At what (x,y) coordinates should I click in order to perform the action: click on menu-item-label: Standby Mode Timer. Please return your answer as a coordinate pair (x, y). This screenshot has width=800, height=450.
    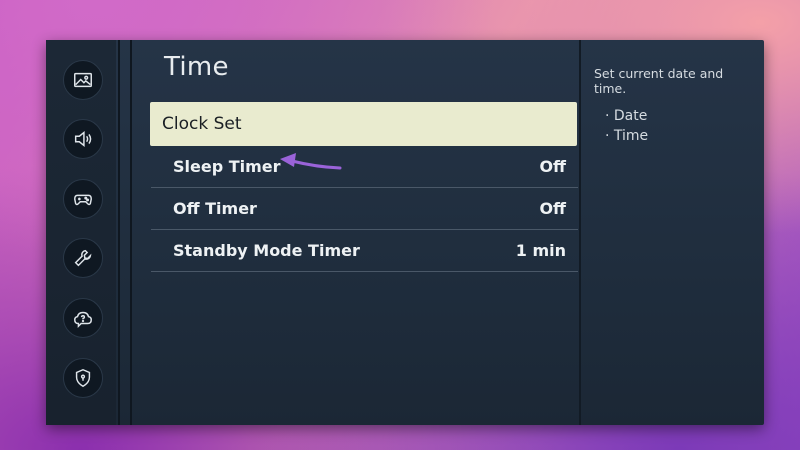
    Looking at the image, I should click on (266, 250).